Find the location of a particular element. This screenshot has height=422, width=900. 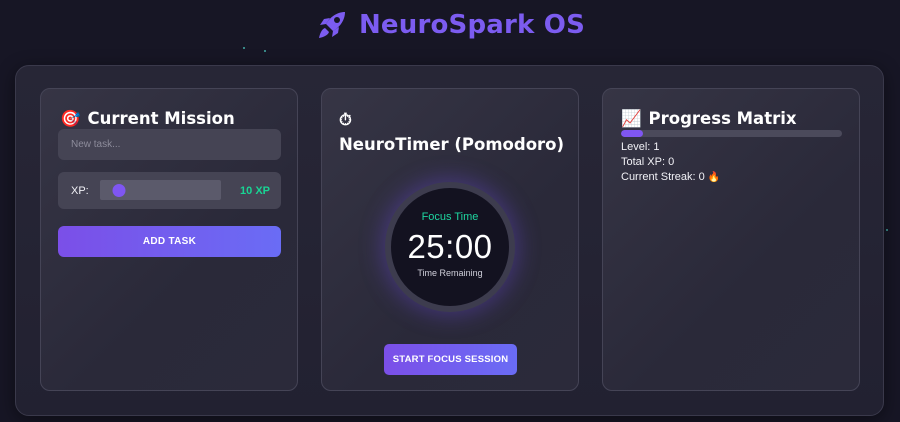

current-mission-title: 🎯 Current Mission is located at coordinates (147, 118).